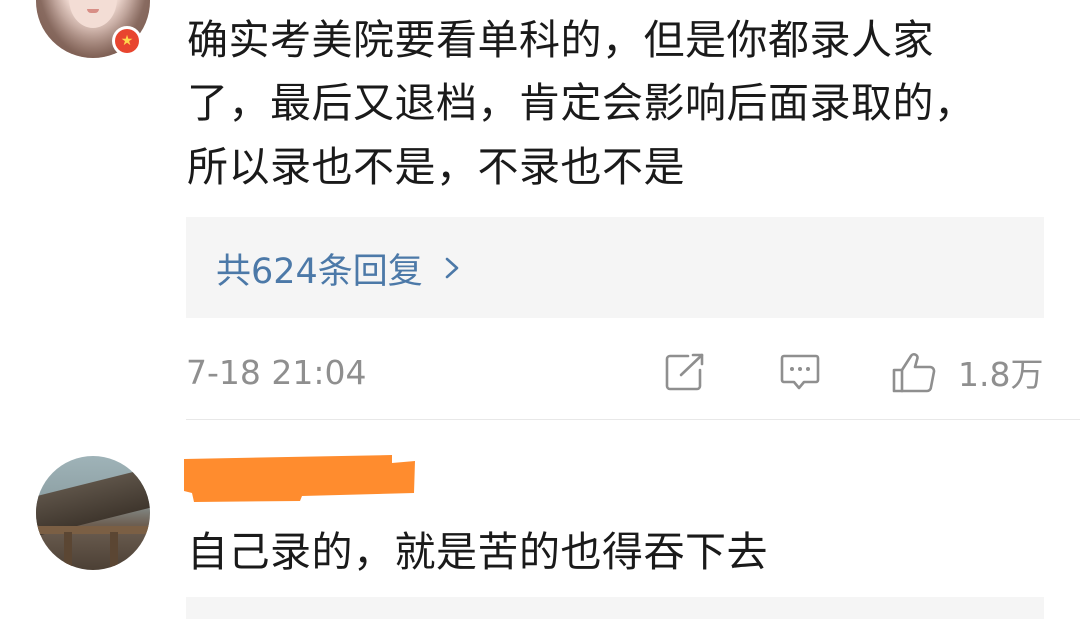 The height and width of the screenshot is (619, 1080). What do you see at coordinates (477, 552) in the screenshot?
I see `comment-text-line: 自己录的，就是苦的也得吞下去` at bounding box center [477, 552].